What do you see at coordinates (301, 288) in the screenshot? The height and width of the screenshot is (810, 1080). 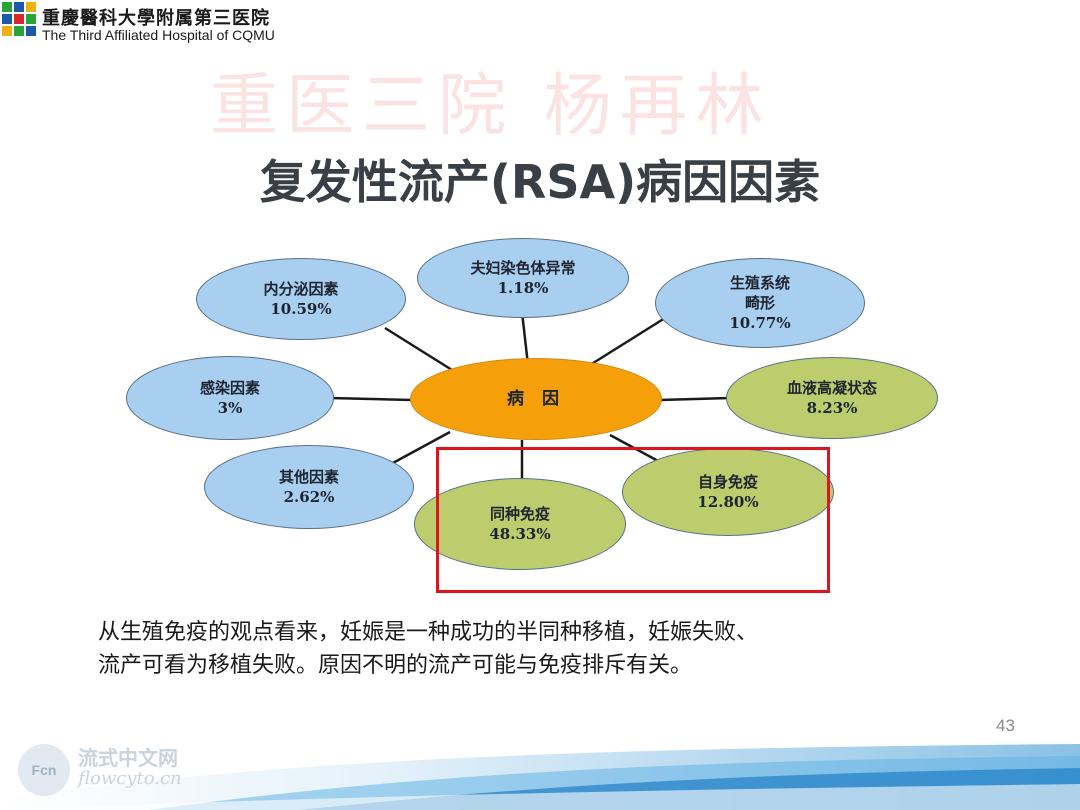 I see `node-endocrine-label: 内分泌因素` at bounding box center [301, 288].